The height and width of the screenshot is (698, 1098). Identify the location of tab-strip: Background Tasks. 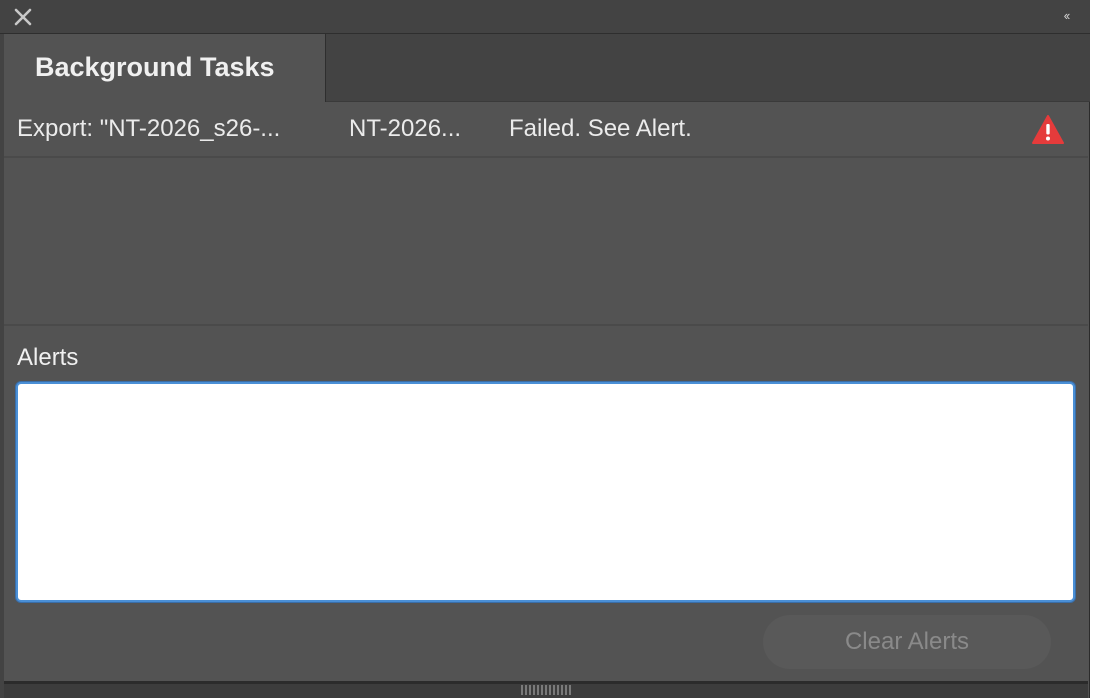
(547, 68).